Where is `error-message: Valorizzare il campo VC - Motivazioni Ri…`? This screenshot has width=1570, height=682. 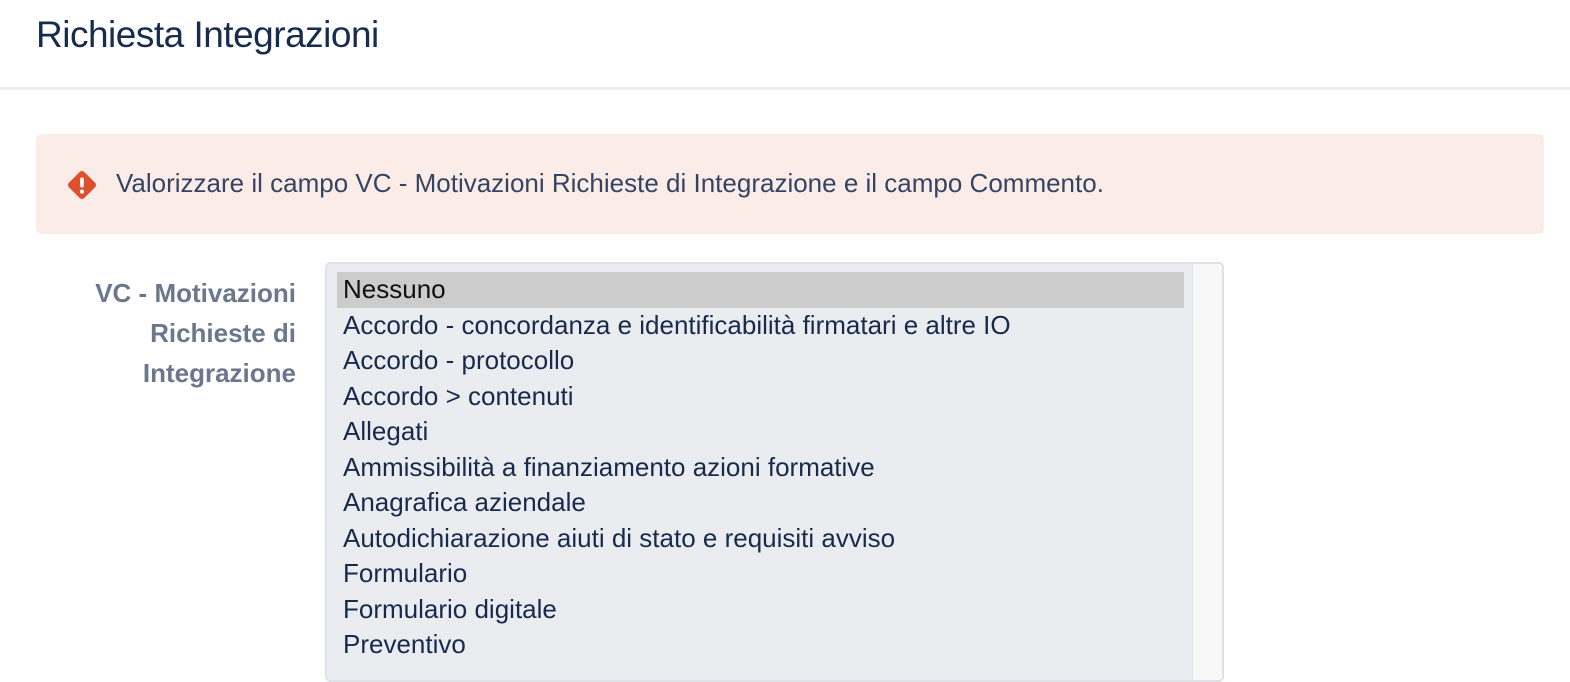
error-message: Valorizzare il campo VC - Motivazioni Ri… is located at coordinates (610, 183).